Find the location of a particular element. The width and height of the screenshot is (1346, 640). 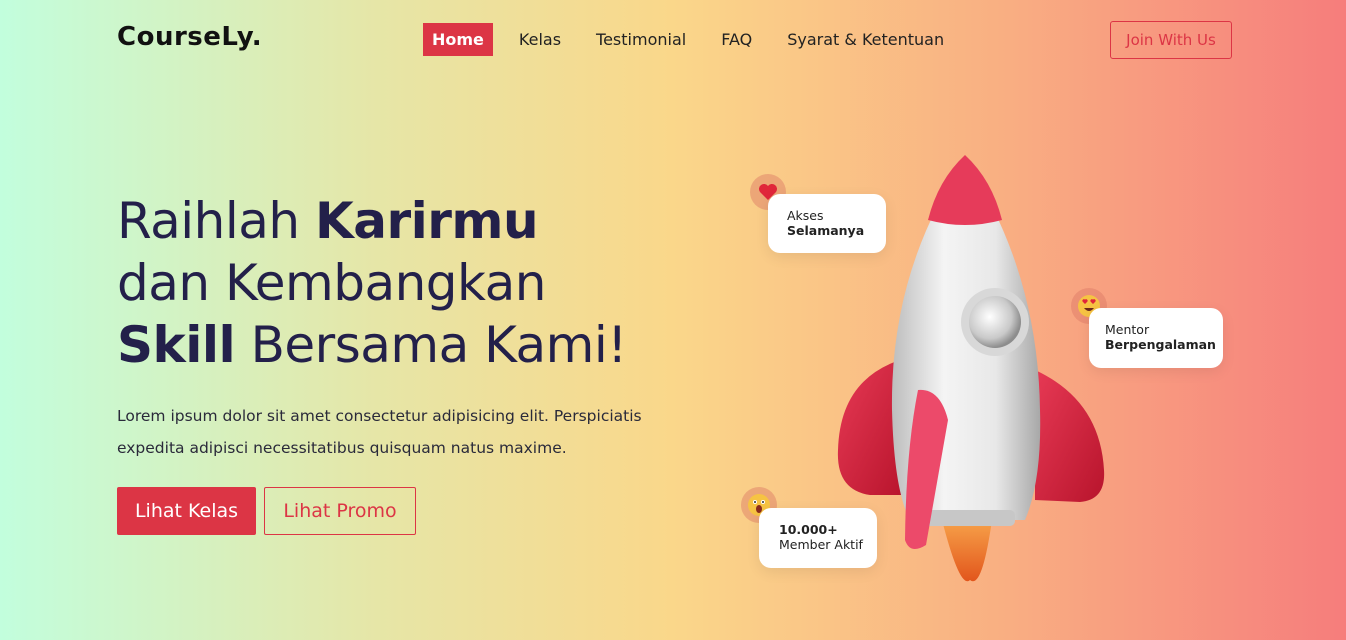

mentor-card: Mentor Berpengalaman is located at coordinates (1156, 338).